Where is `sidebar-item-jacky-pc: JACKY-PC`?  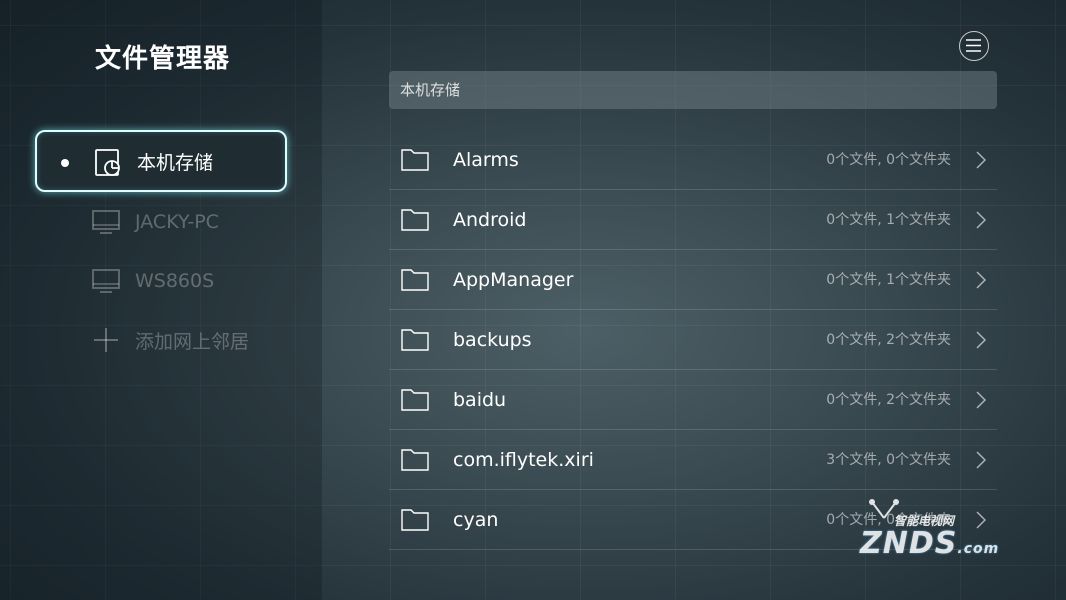 sidebar-item-jacky-pc: JACKY-PC is located at coordinates (161, 222).